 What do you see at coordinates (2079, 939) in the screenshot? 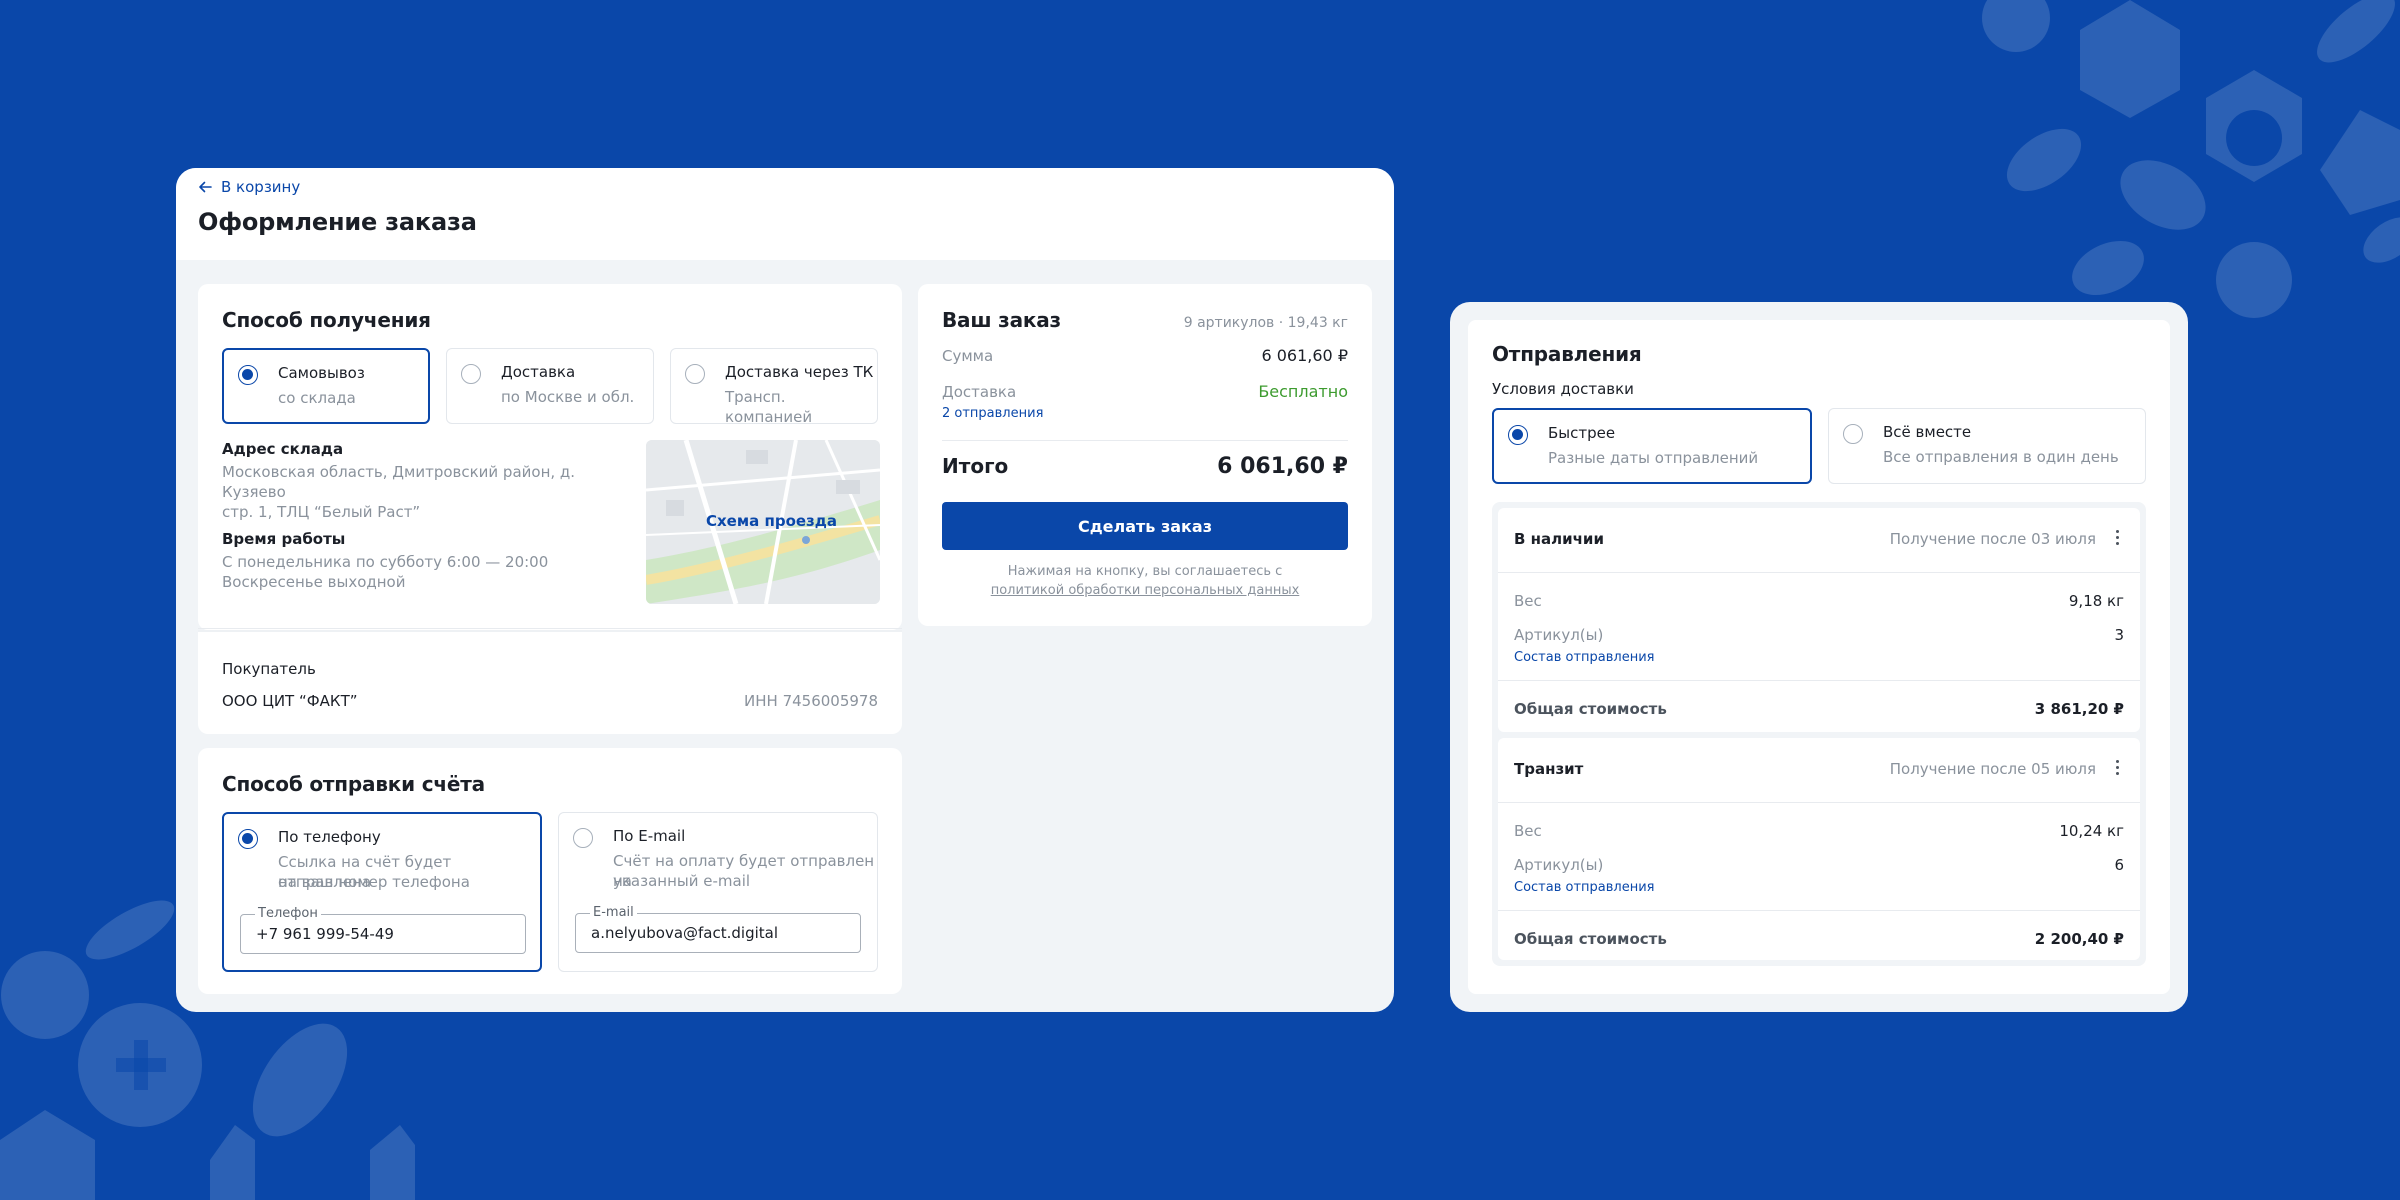
I see `shipment-total-value: 2 200,40 ₽` at bounding box center [2079, 939].